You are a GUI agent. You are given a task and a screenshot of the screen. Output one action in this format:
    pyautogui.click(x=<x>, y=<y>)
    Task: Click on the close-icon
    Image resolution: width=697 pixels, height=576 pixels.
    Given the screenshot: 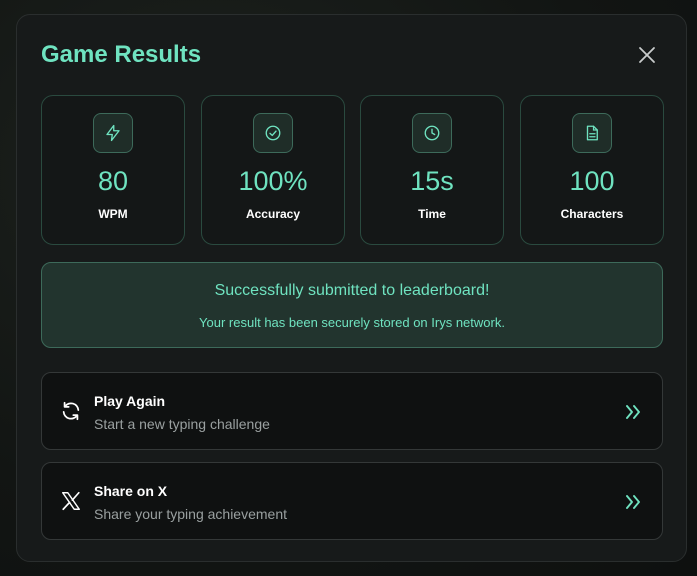 What is the action you would take?
    pyautogui.click(x=647, y=55)
    